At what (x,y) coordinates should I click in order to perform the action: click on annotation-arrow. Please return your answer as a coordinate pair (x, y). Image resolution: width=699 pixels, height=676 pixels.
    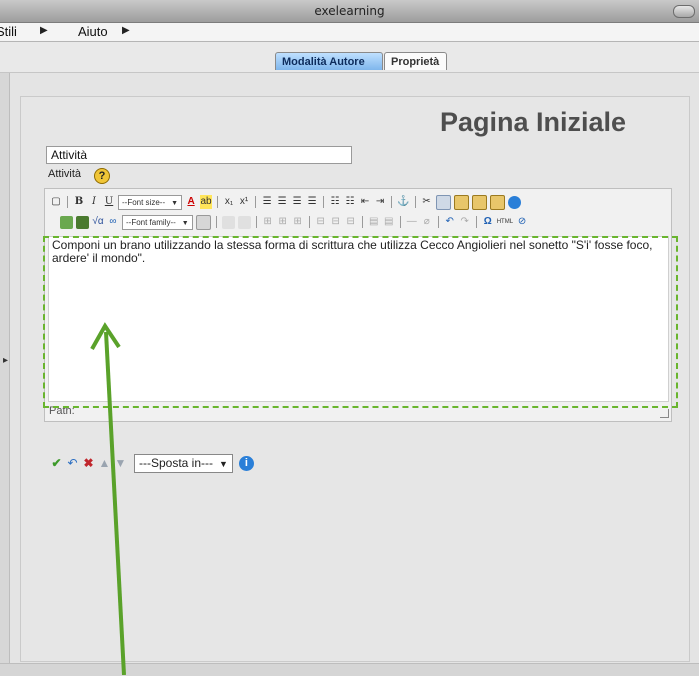
    Looking at the image, I should click on (108, 498).